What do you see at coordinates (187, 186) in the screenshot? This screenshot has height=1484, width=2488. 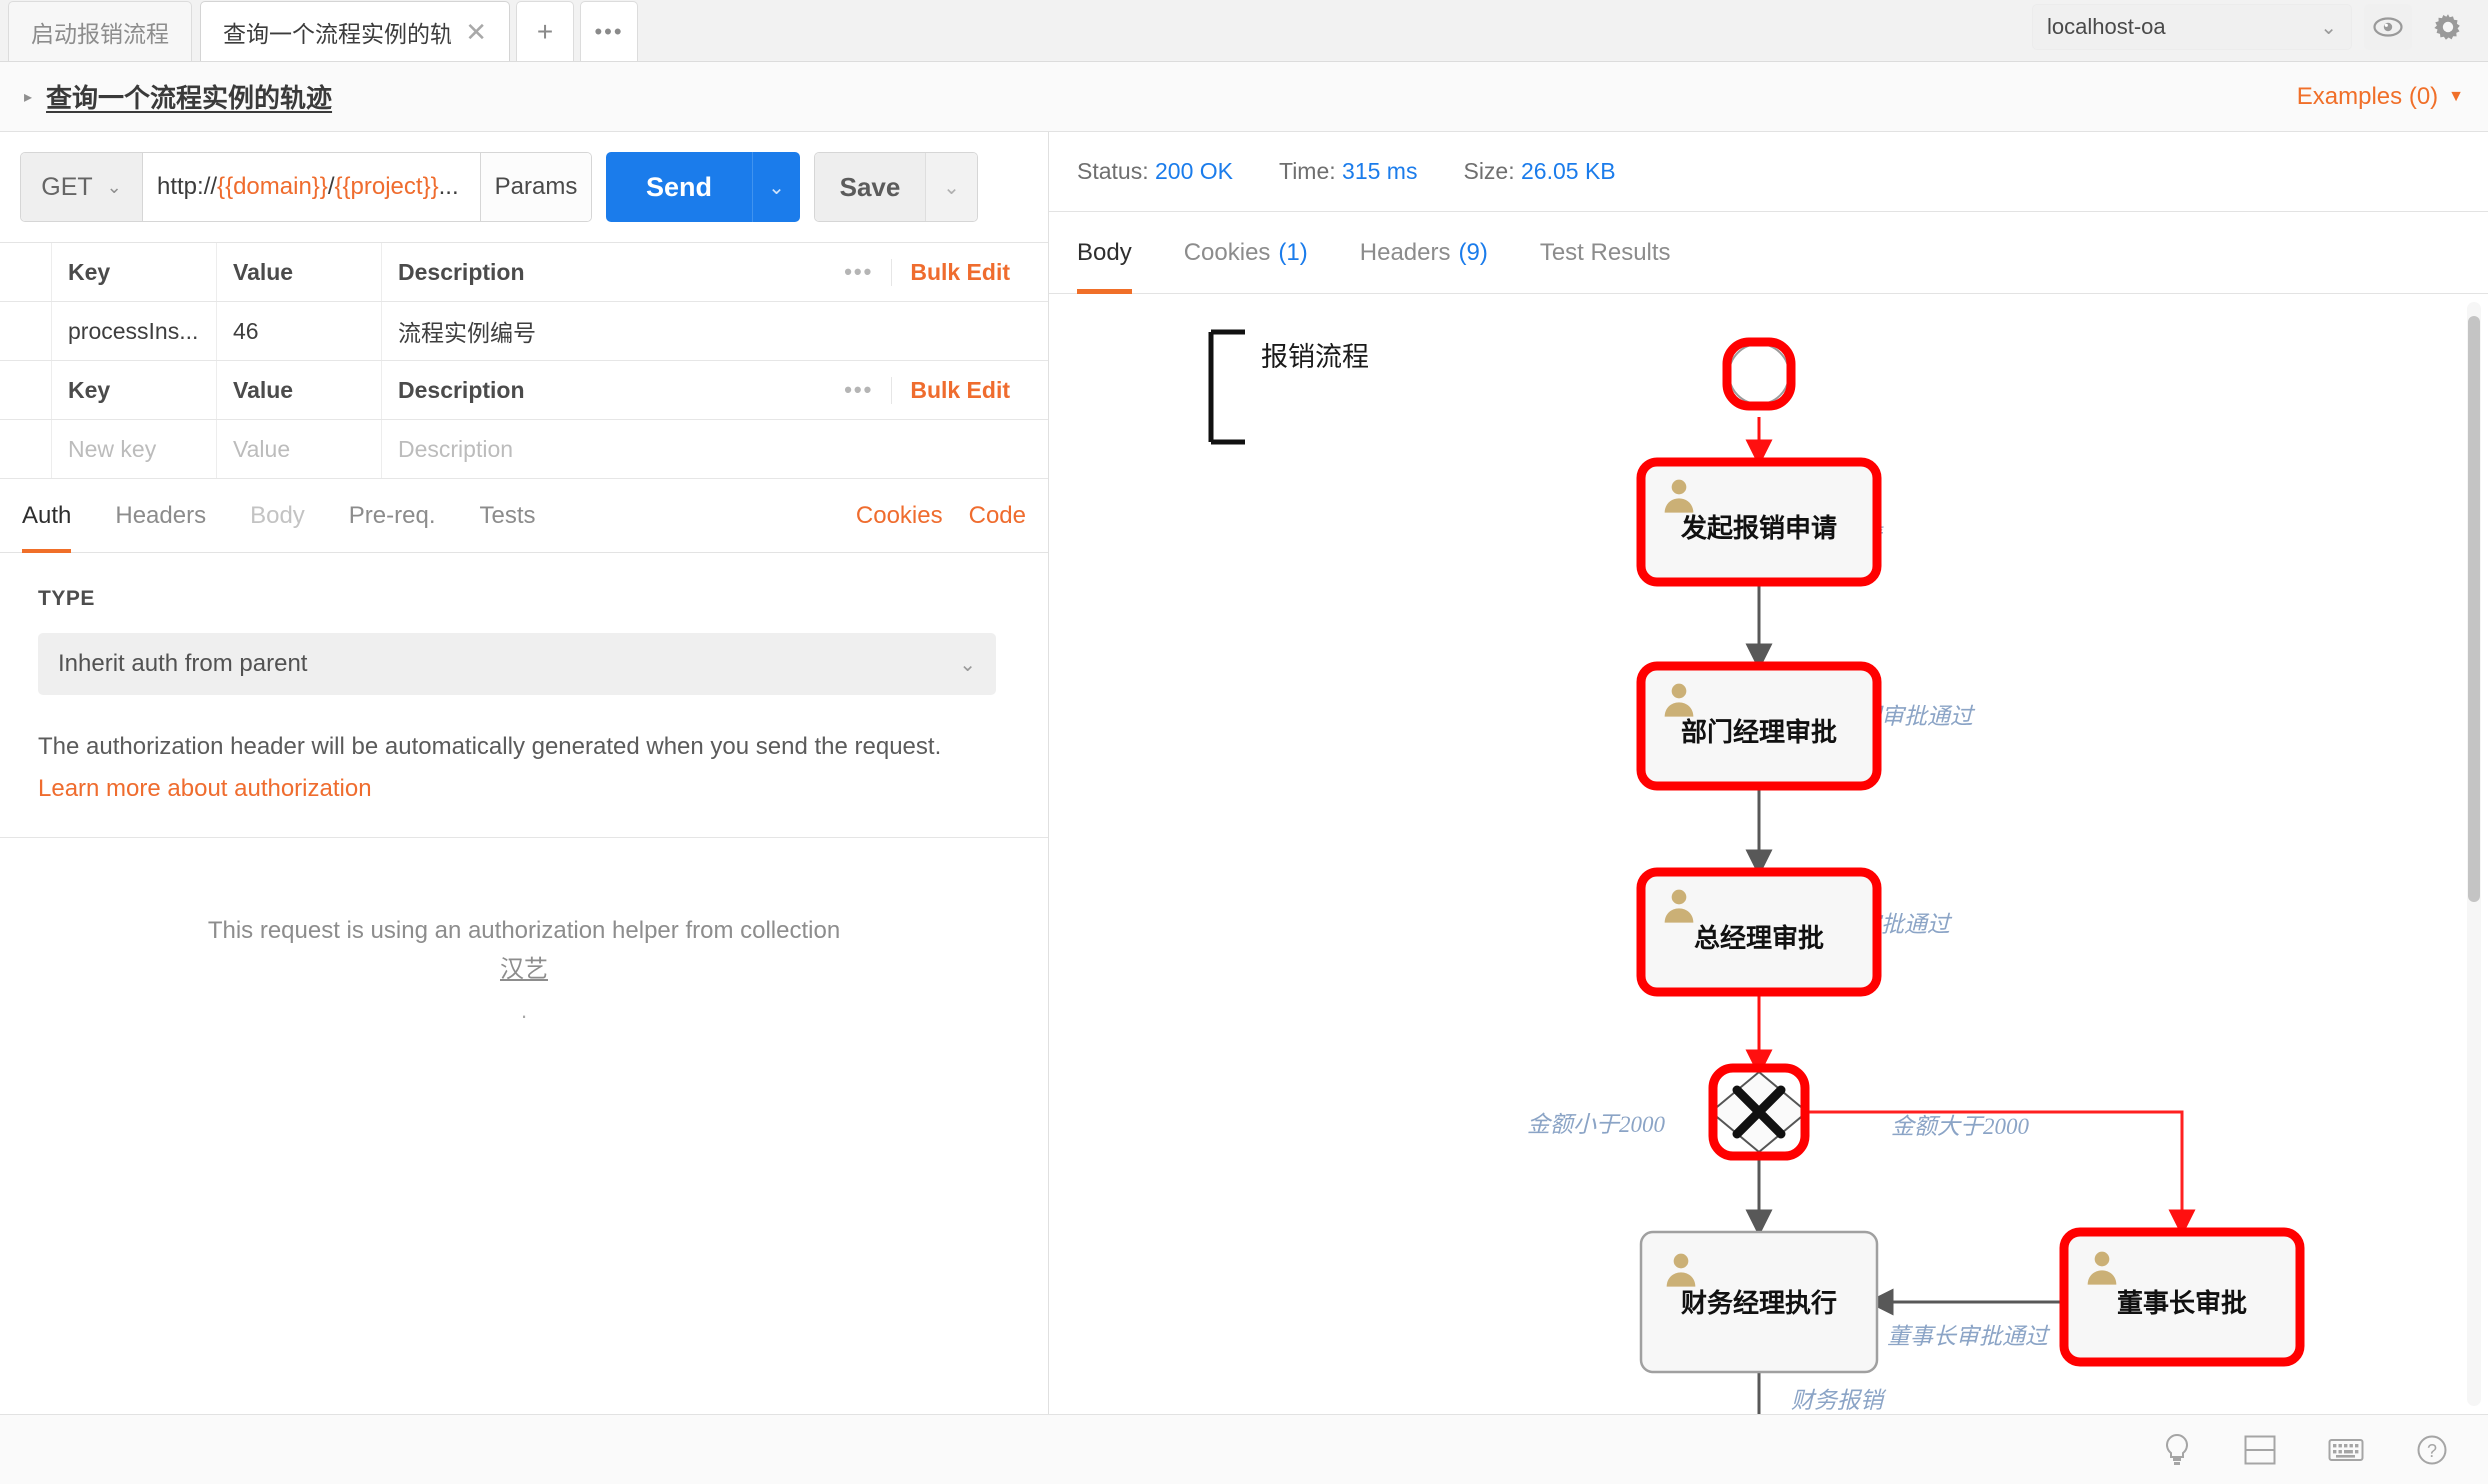 I see `url-prefix: http://` at bounding box center [187, 186].